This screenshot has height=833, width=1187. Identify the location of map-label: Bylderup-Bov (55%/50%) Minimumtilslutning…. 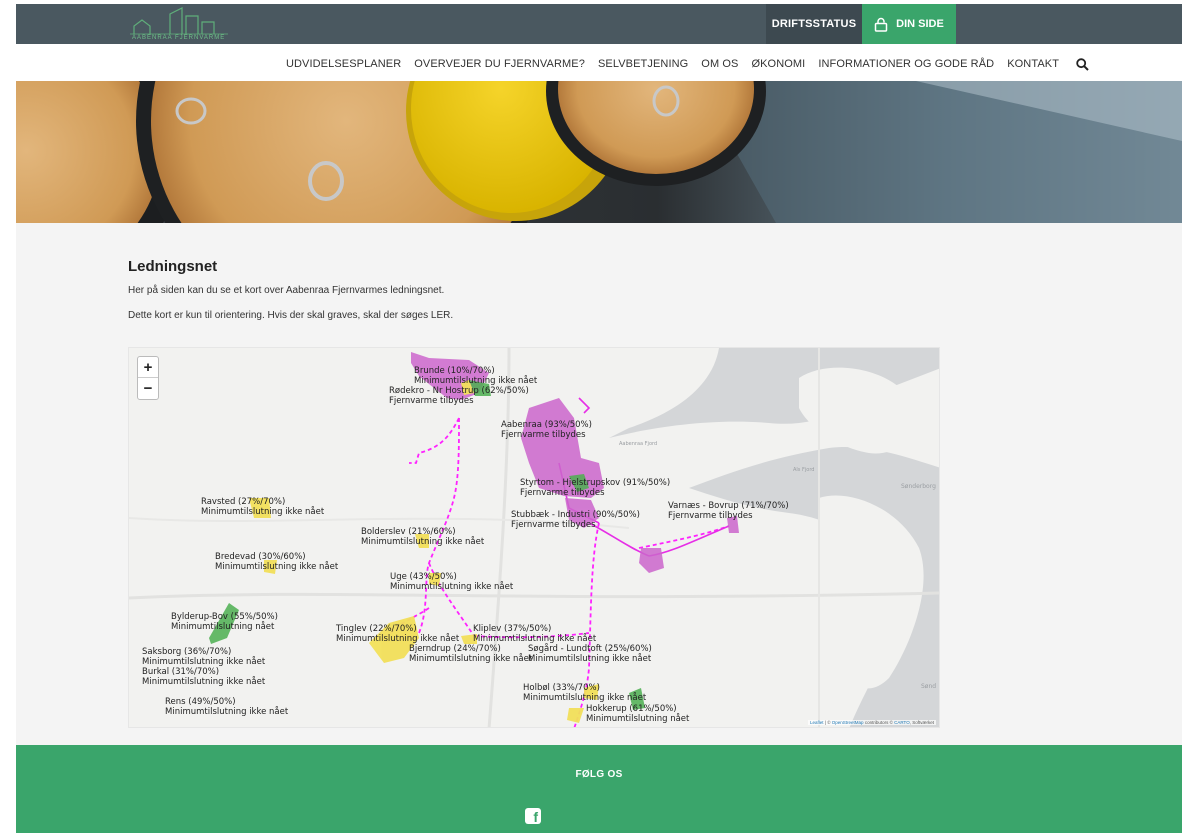
(224, 622).